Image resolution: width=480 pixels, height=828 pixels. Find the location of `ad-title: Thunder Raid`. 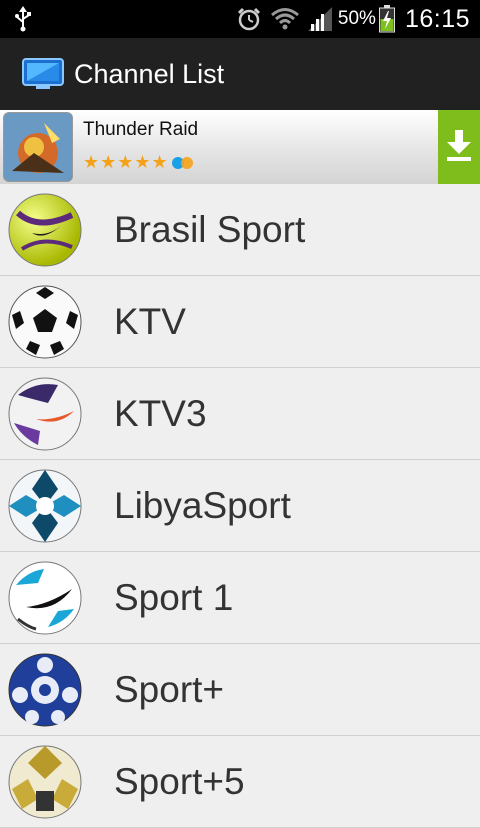

ad-title: Thunder Raid is located at coordinates (141, 129).